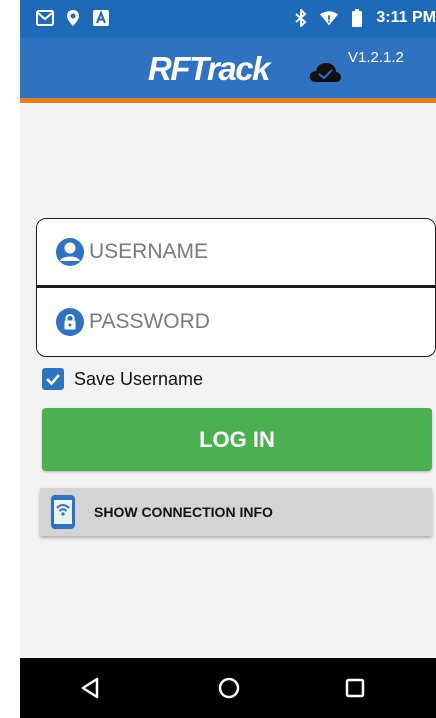 Image resolution: width=436 pixels, height=718 pixels. Describe the element at coordinates (376, 57) in the screenshot. I see `app-version: V1.2.1.2` at that location.